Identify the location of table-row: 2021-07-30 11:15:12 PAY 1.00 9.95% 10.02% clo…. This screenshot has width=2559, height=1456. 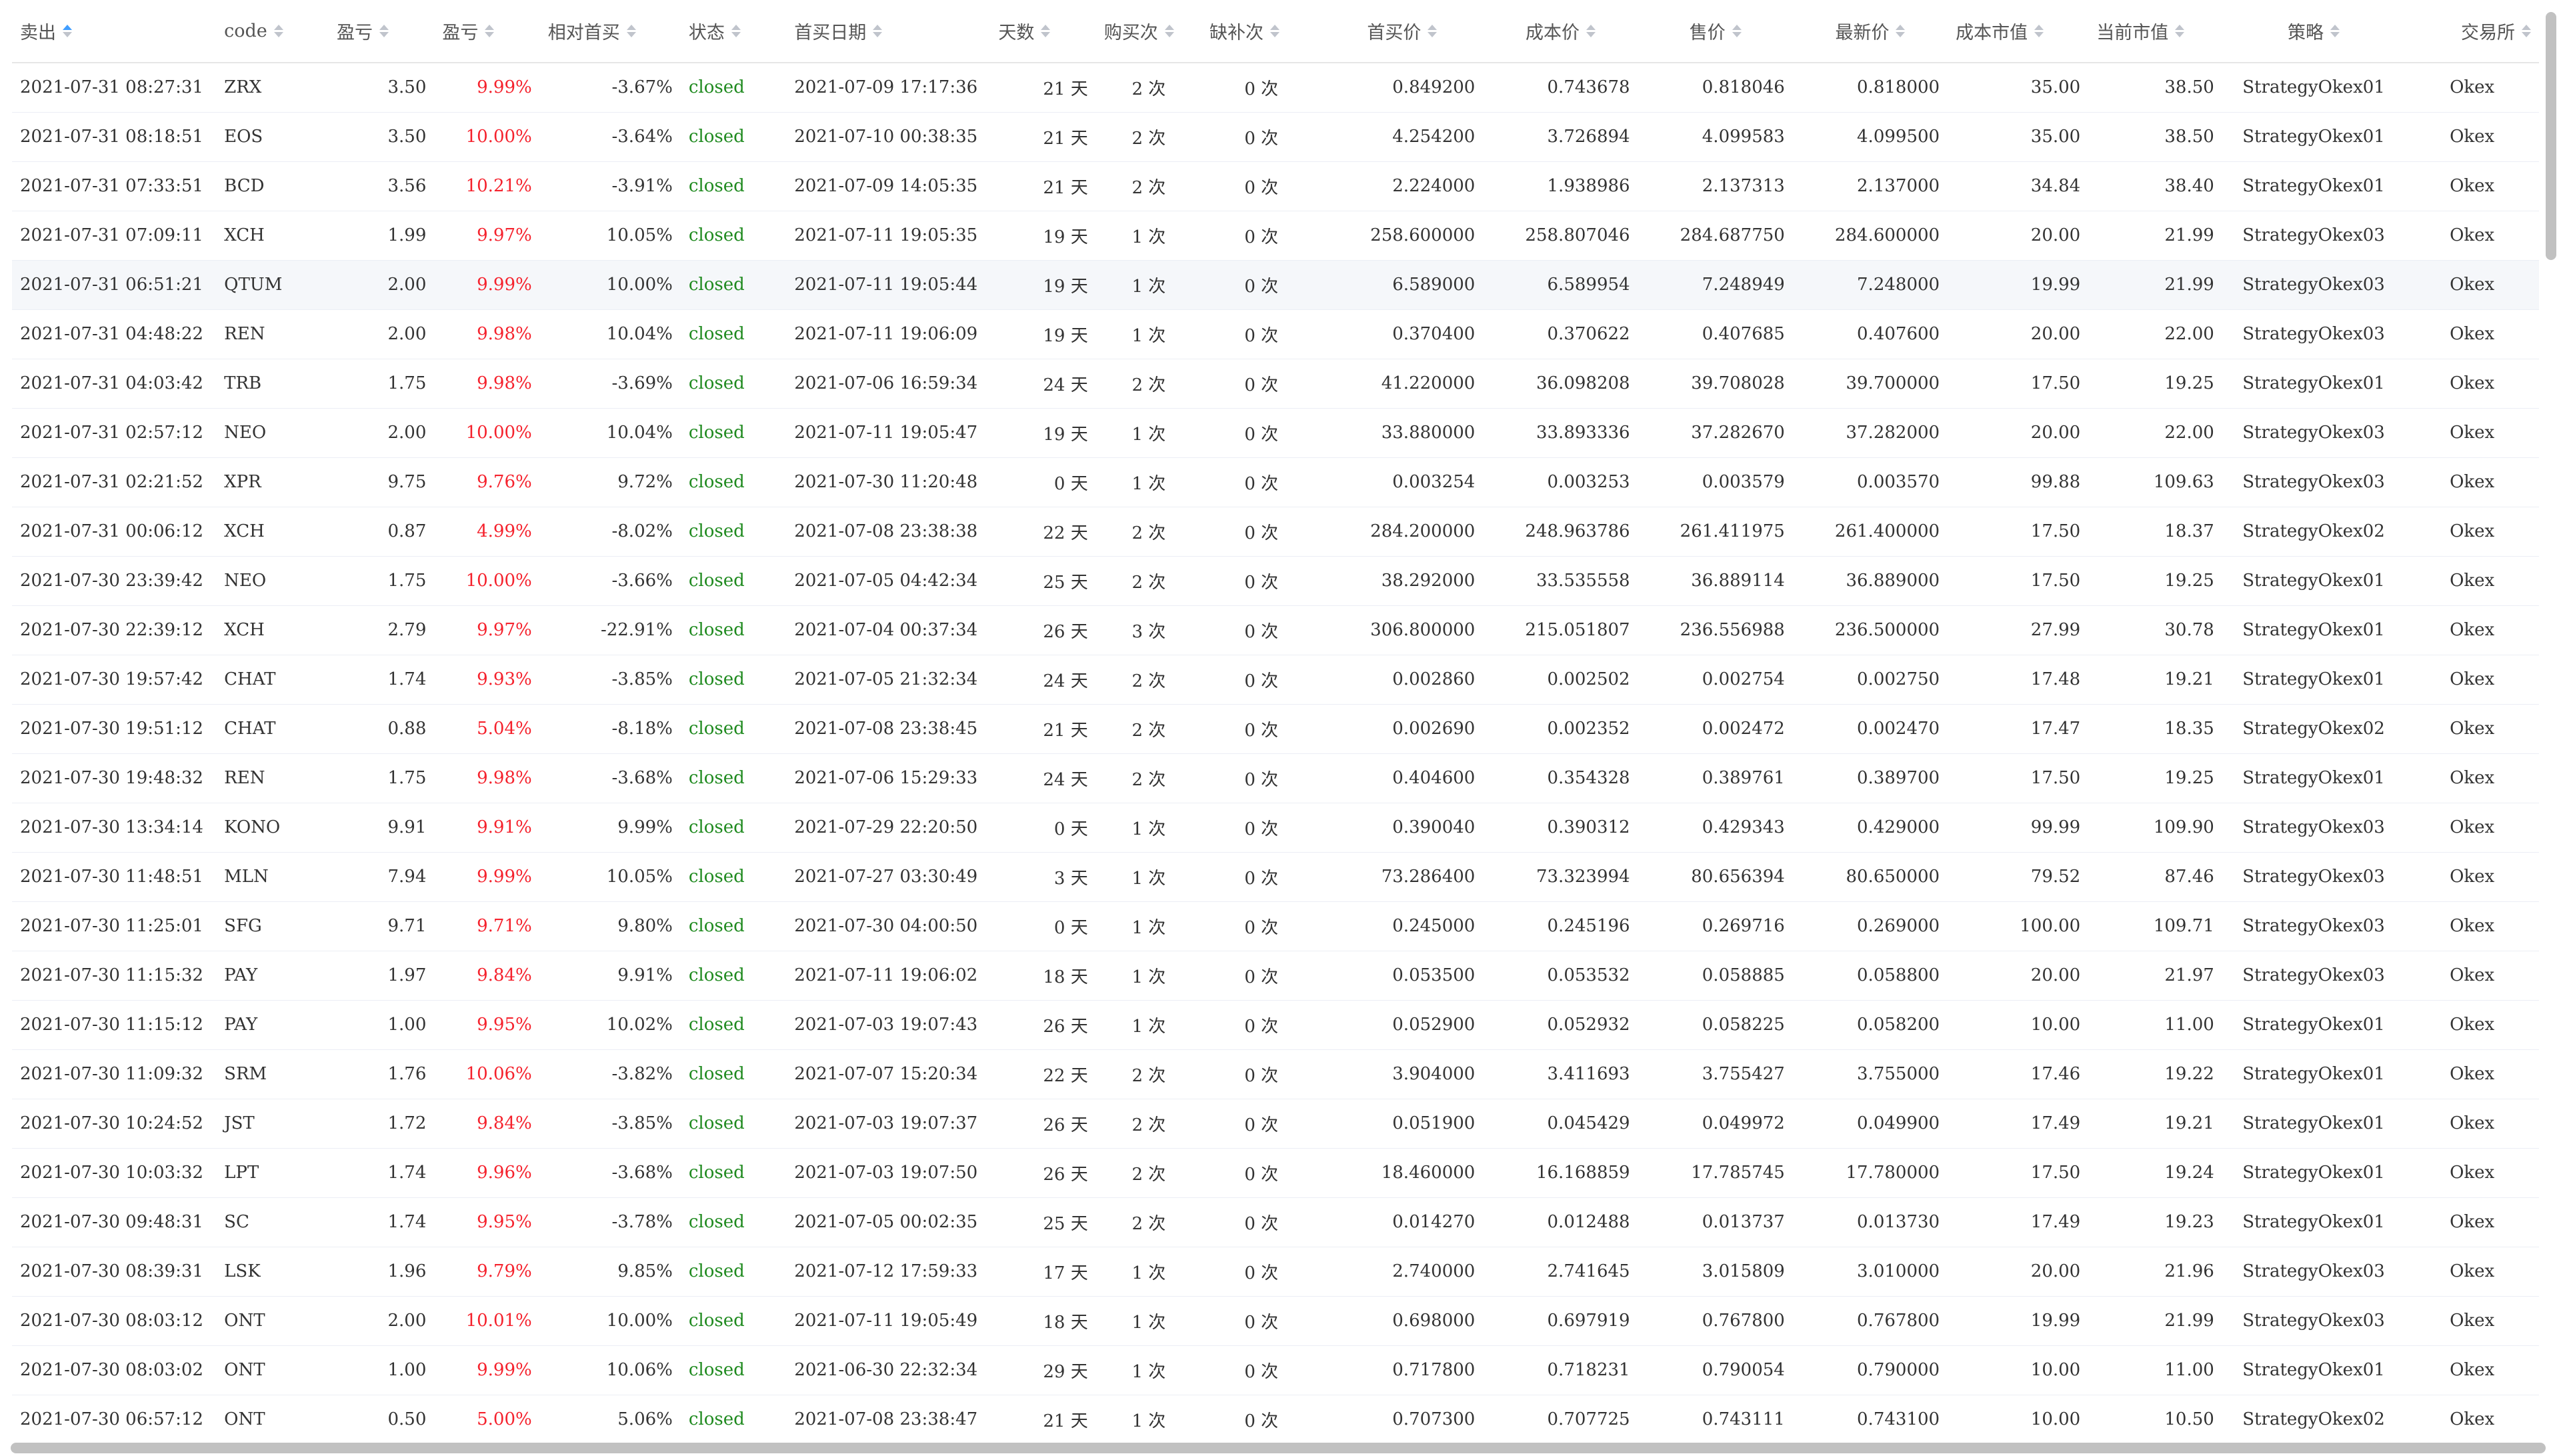
(1275, 1025).